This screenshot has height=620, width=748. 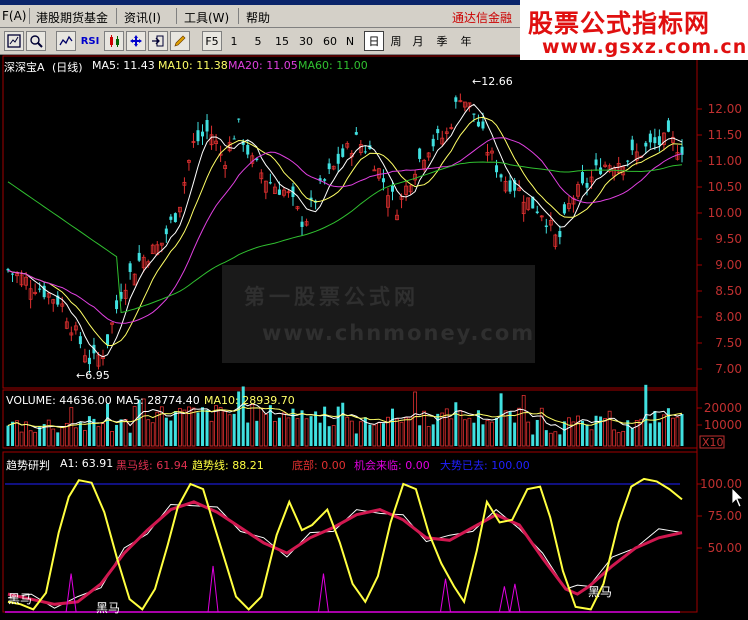 What do you see at coordinates (258, 41) in the screenshot?
I see `period-5min: 5` at bounding box center [258, 41].